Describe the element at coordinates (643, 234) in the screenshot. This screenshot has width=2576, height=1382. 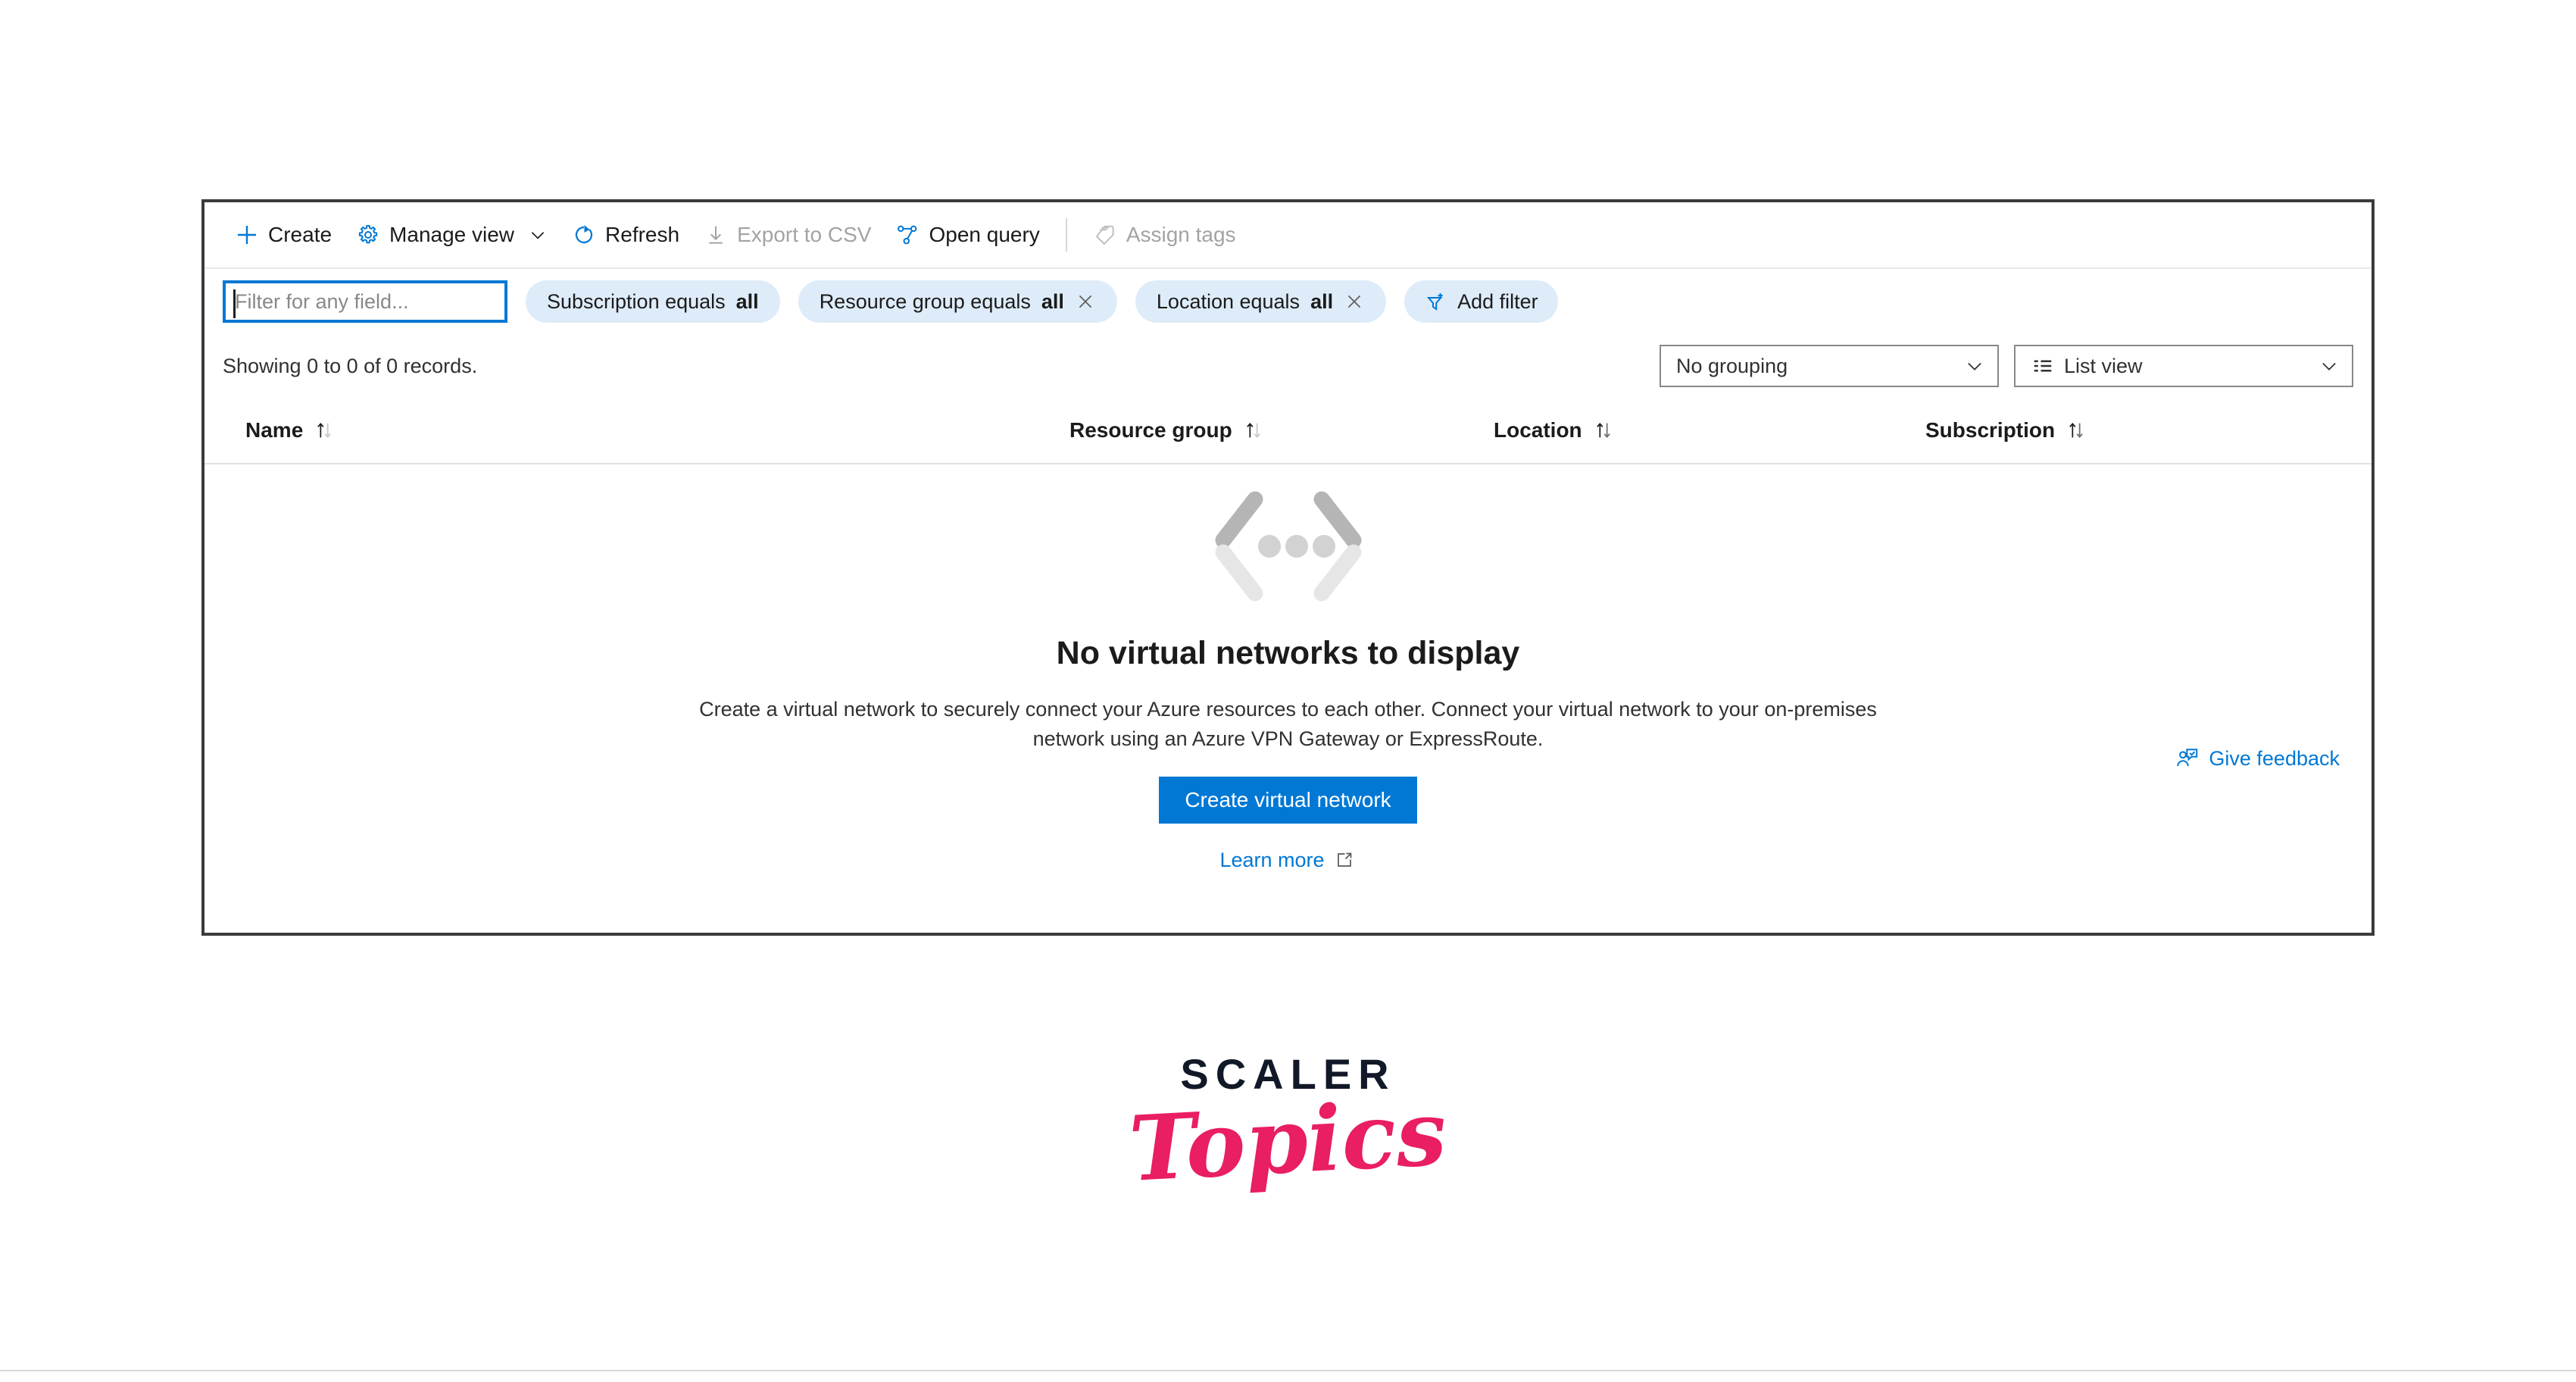
I see `refresh-button-label: Refresh` at that location.